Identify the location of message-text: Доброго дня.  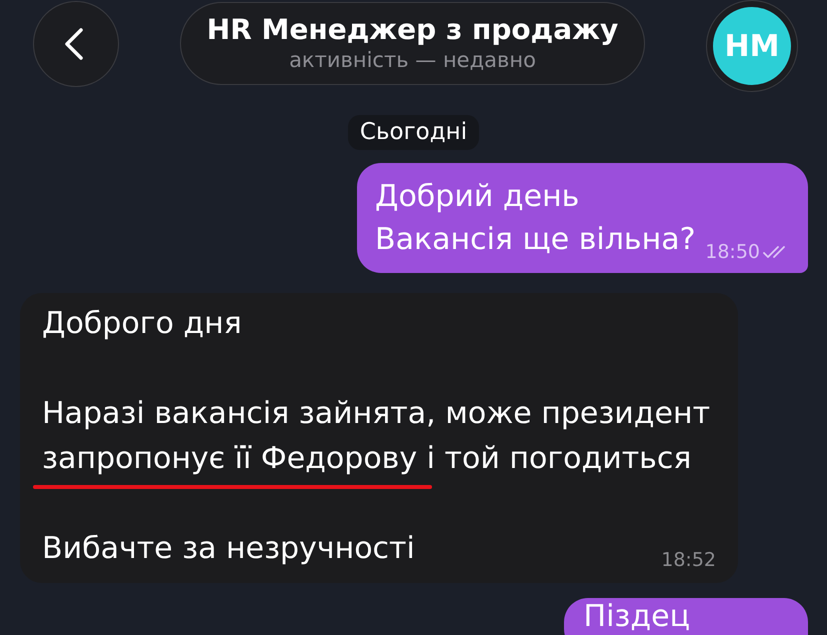
(142, 324).